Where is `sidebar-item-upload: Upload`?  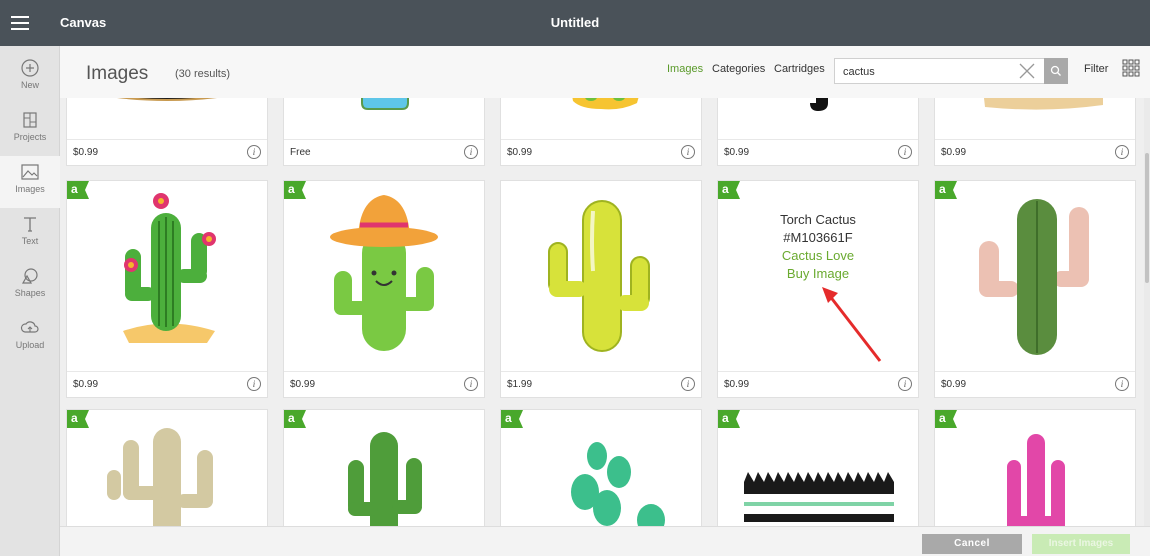
sidebar-item-upload: Upload is located at coordinates (30, 338).